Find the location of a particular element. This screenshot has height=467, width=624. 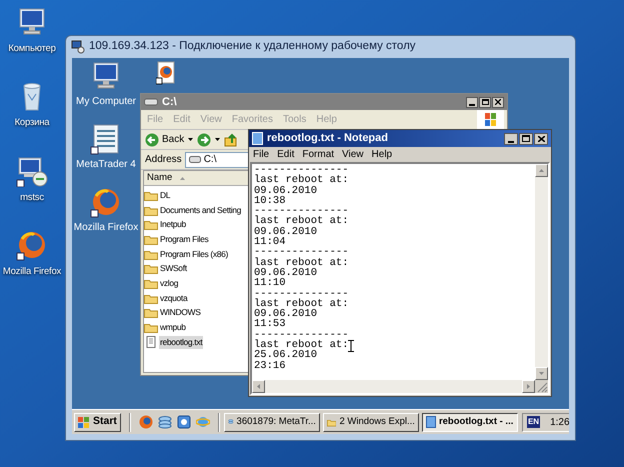

text-line: 11:04 is located at coordinates (270, 242).